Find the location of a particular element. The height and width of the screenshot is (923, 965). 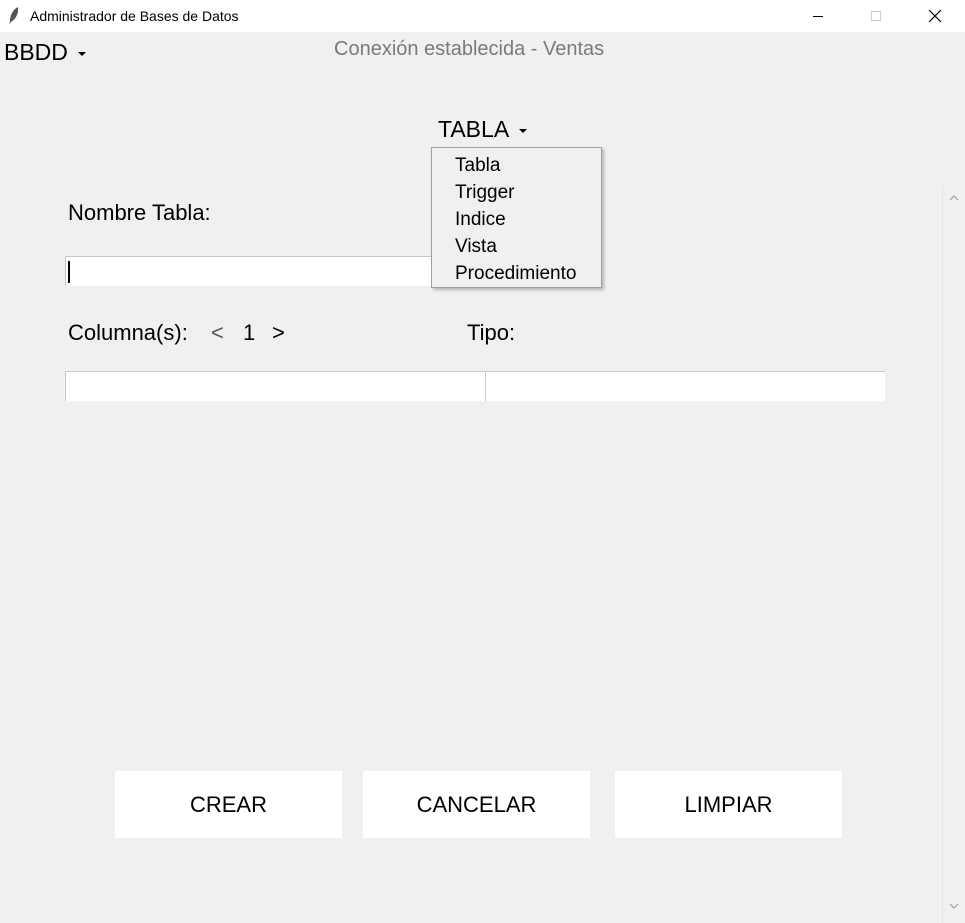

dropdown-item-procedimiento: Procedimiento is located at coordinates (516, 273).